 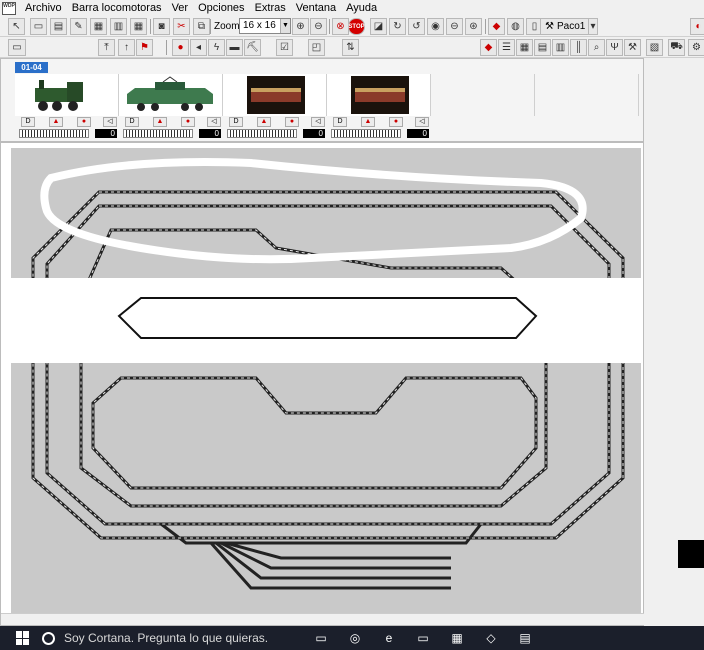 What do you see at coordinates (355, 638) in the screenshot?
I see `chrome-icon: ◎` at bounding box center [355, 638].